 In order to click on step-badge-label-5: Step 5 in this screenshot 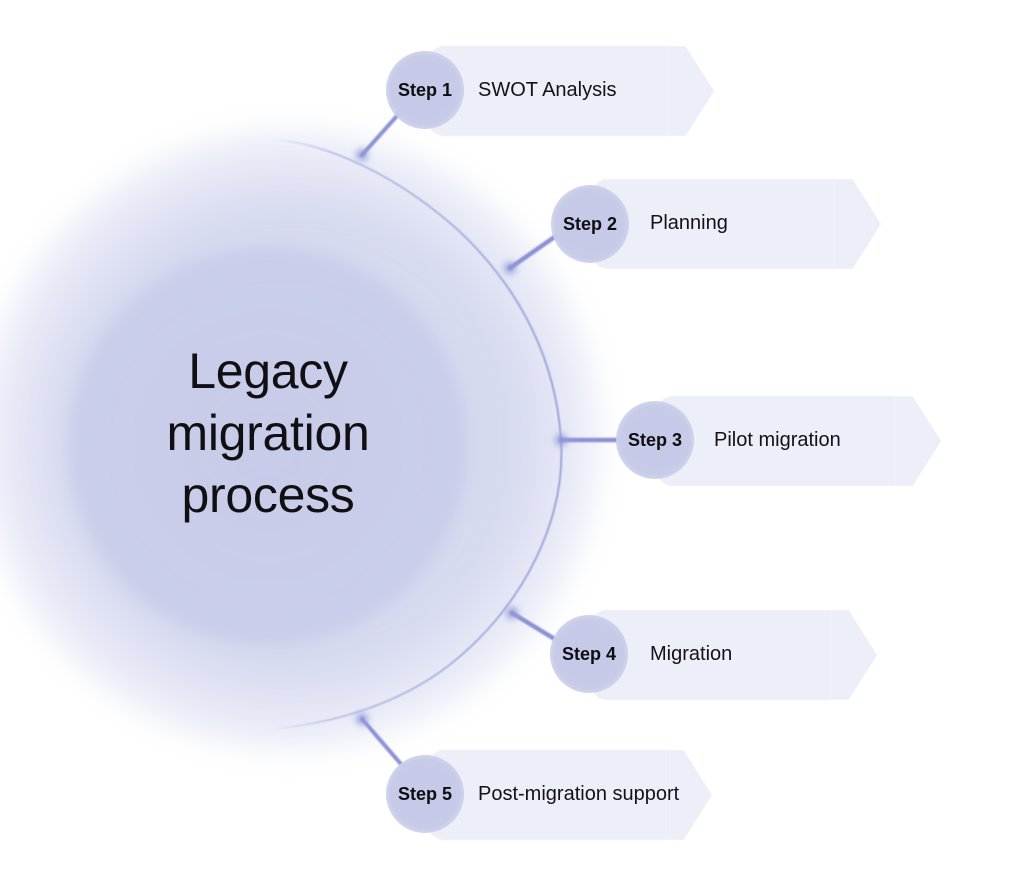, I will do `click(425, 793)`.